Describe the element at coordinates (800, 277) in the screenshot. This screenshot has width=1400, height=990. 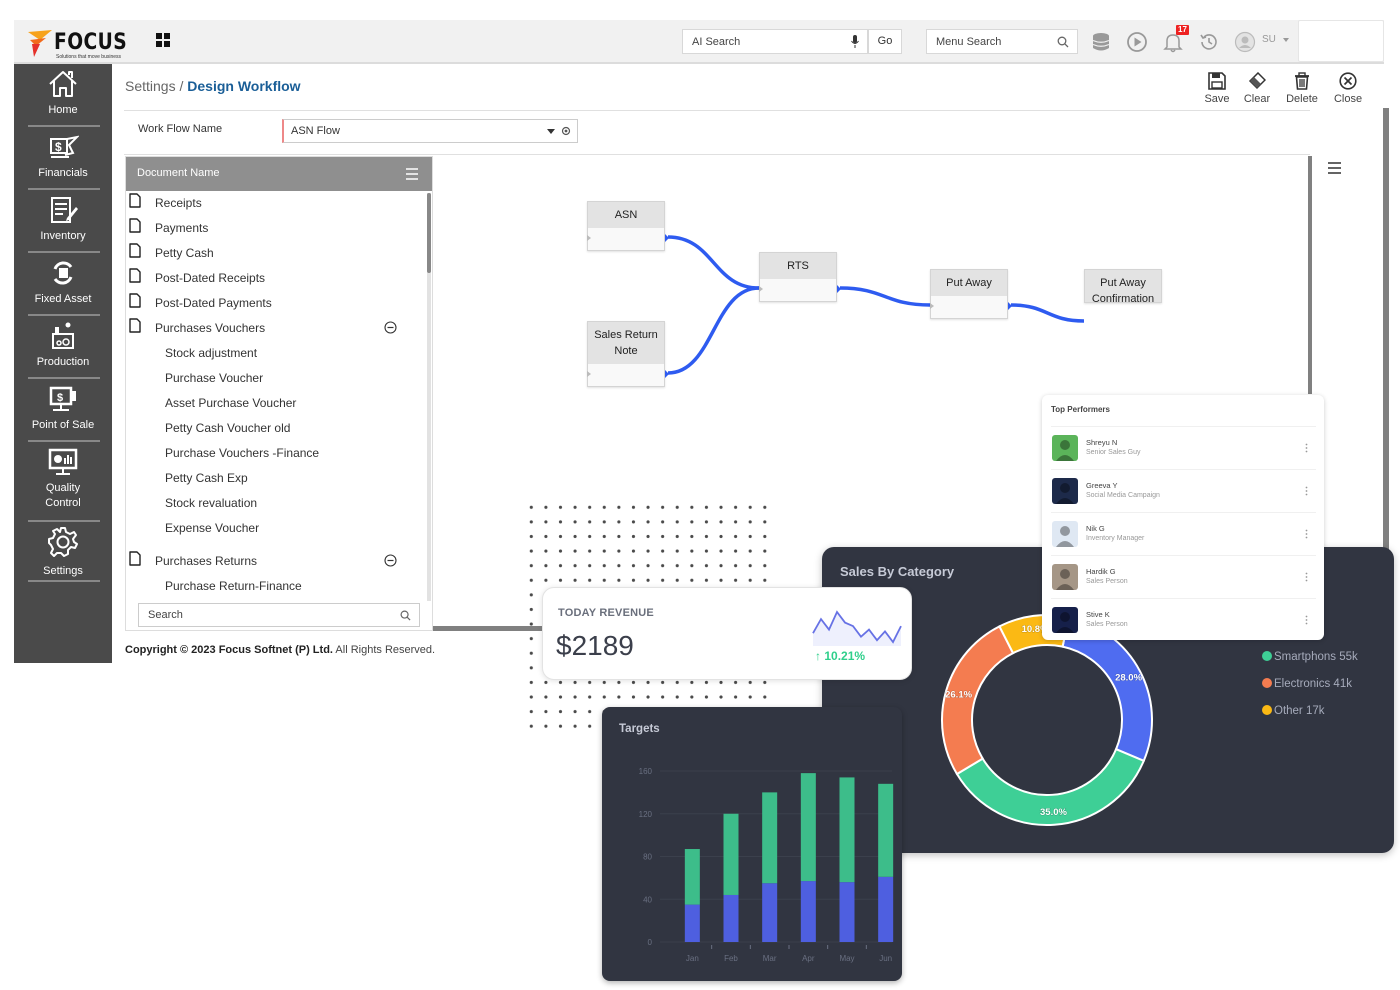
I see `workflow-node-rts: RTS` at that location.